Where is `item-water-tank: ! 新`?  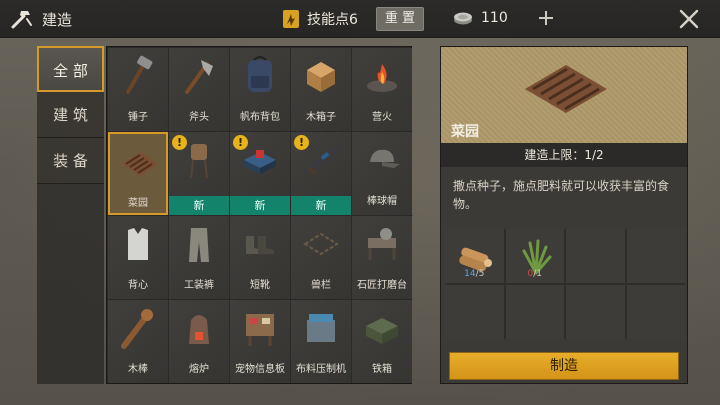 item-water-tank: ! 新 is located at coordinates (199, 173).